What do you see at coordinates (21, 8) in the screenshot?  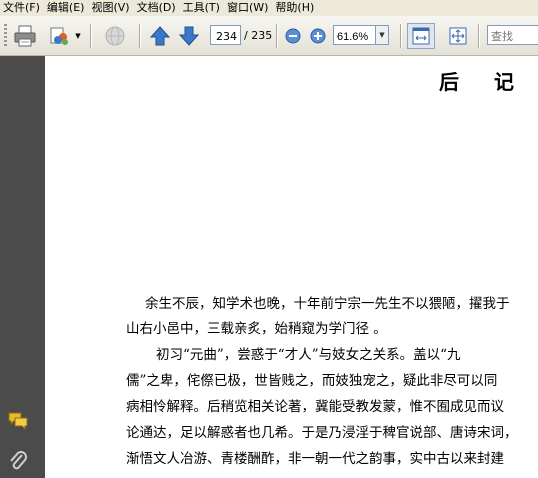 I see `menu-file: 文件(F)` at bounding box center [21, 8].